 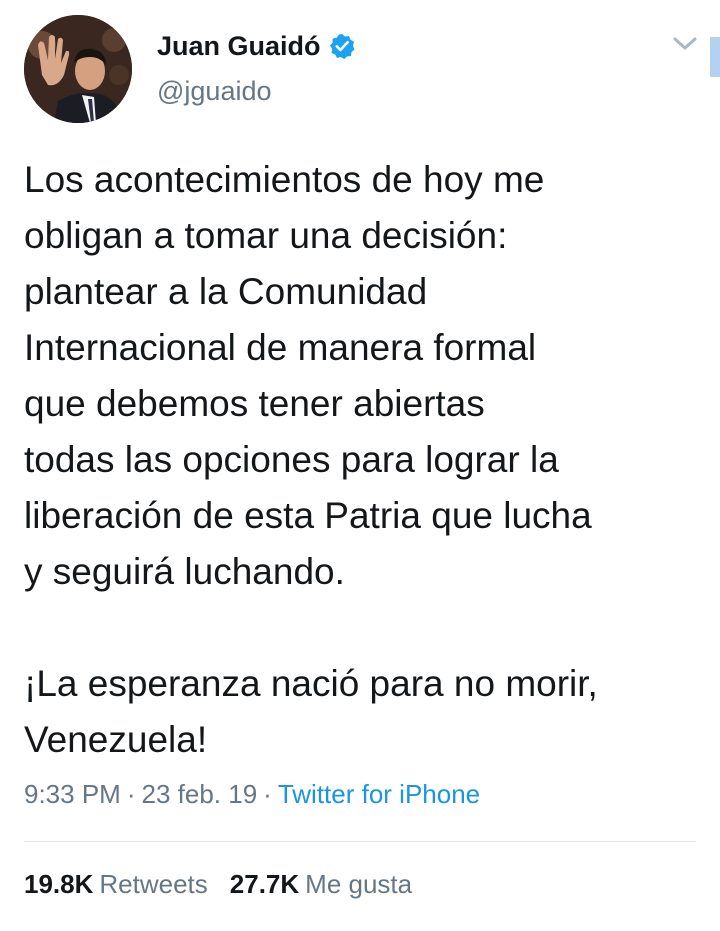 What do you see at coordinates (685, 44) in the screenshot?
I see `chevron-down-icon` at bounding box center [685, 44].